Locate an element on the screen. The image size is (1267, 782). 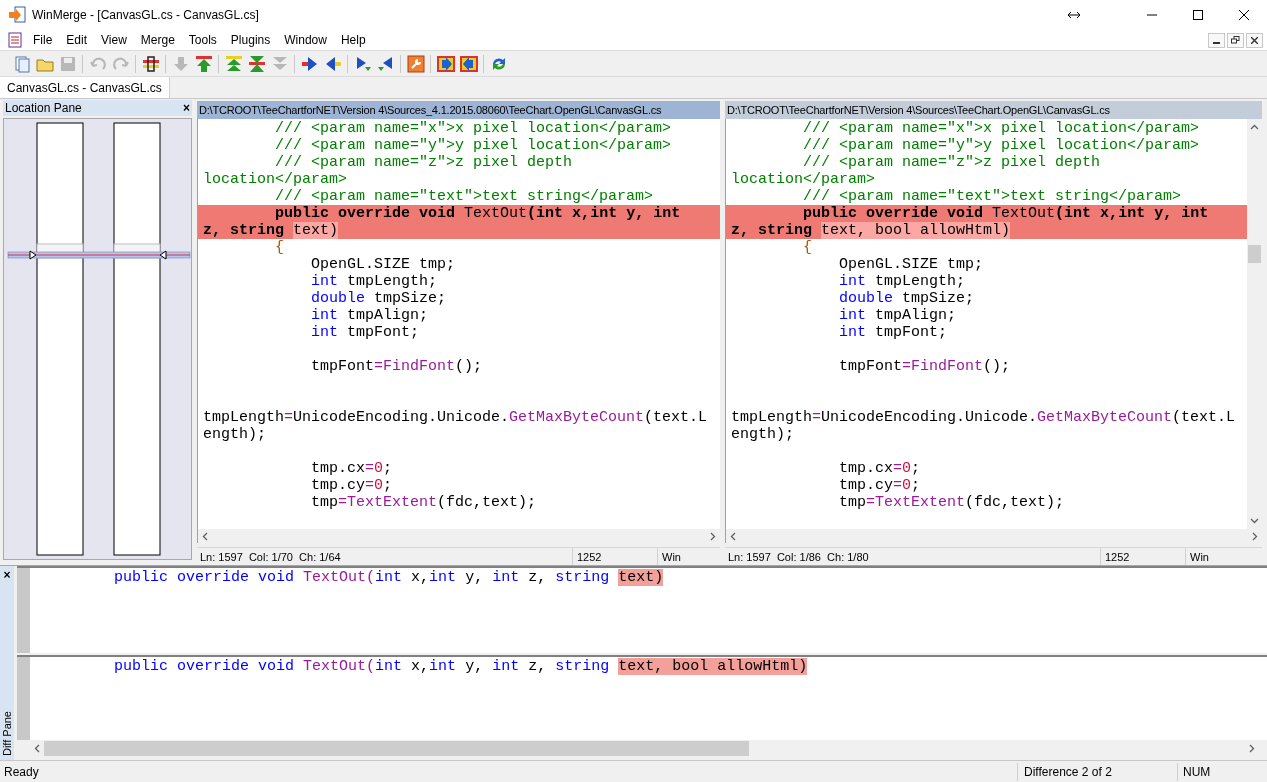
menu-item: Help is located at coordinates (353, 40).